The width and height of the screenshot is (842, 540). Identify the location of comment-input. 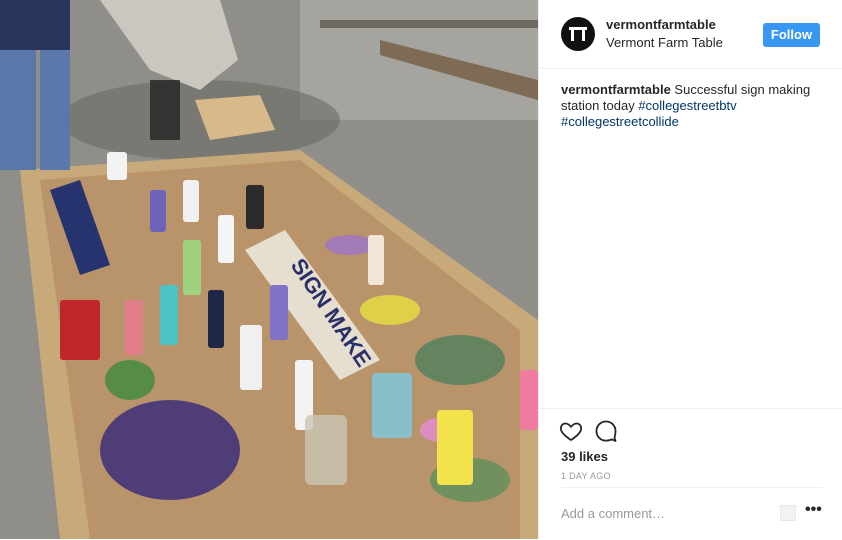
(661, 513).